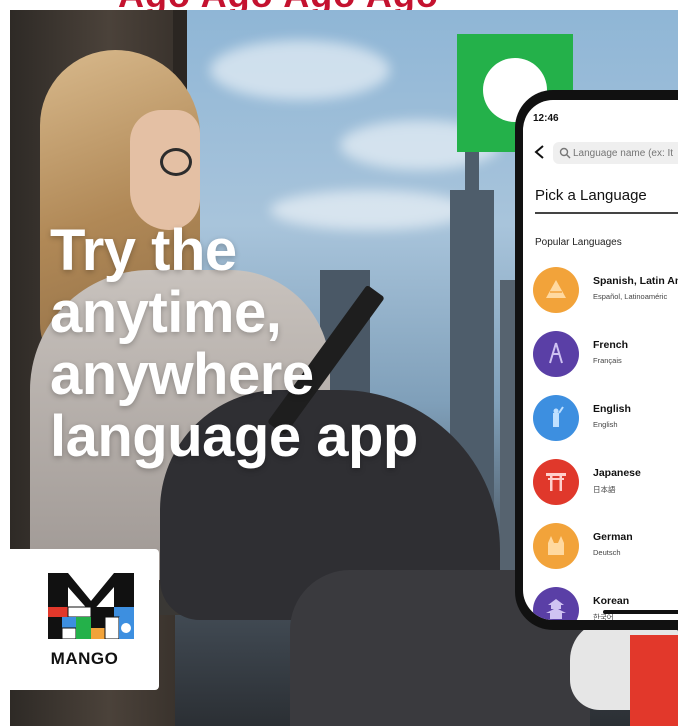  What do you see at coordinates (578, 242) in the screenshot?
I see `section-label: Popular Languages` at bounding box center [578, 242].